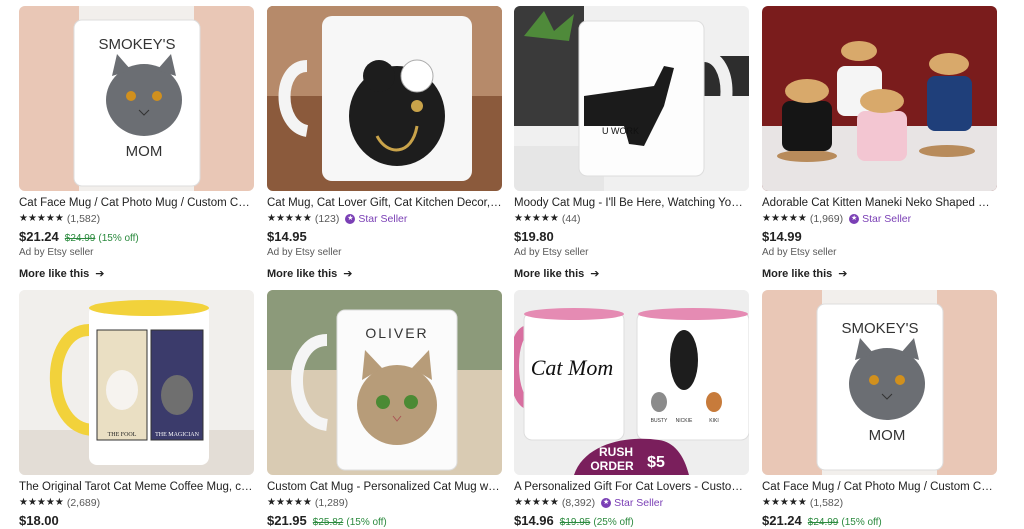 The height and width of the screenshot is (529, 1024). I want to click on rating-row: ★★★★★ (8,392) ★ Star Seller, so click(631, 502).